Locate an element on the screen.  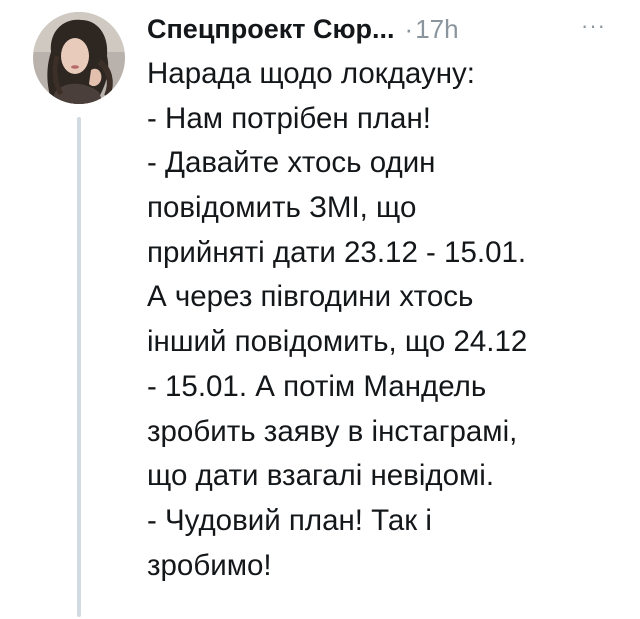
avatar is located at coordinates (79, 58).